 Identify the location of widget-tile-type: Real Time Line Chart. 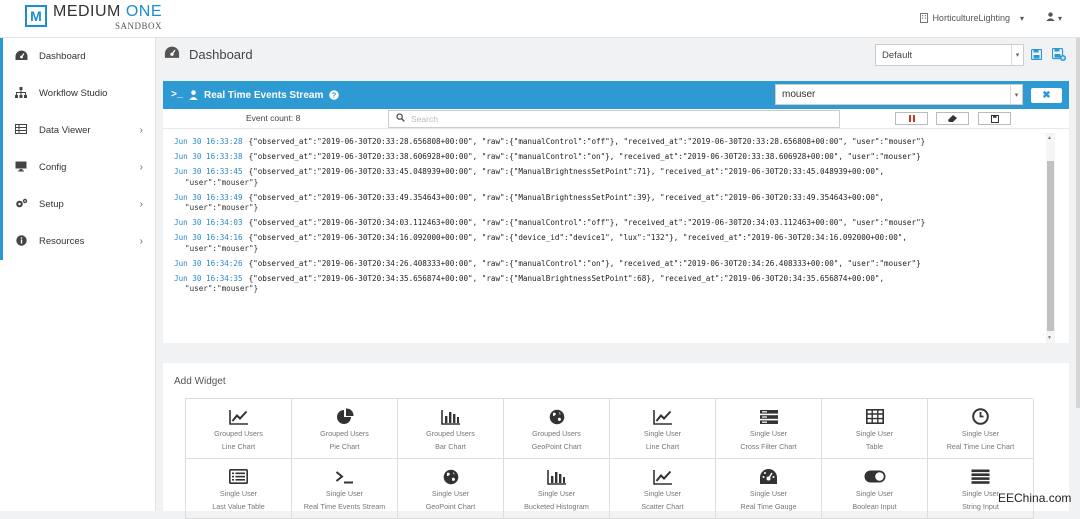
(980, 446).